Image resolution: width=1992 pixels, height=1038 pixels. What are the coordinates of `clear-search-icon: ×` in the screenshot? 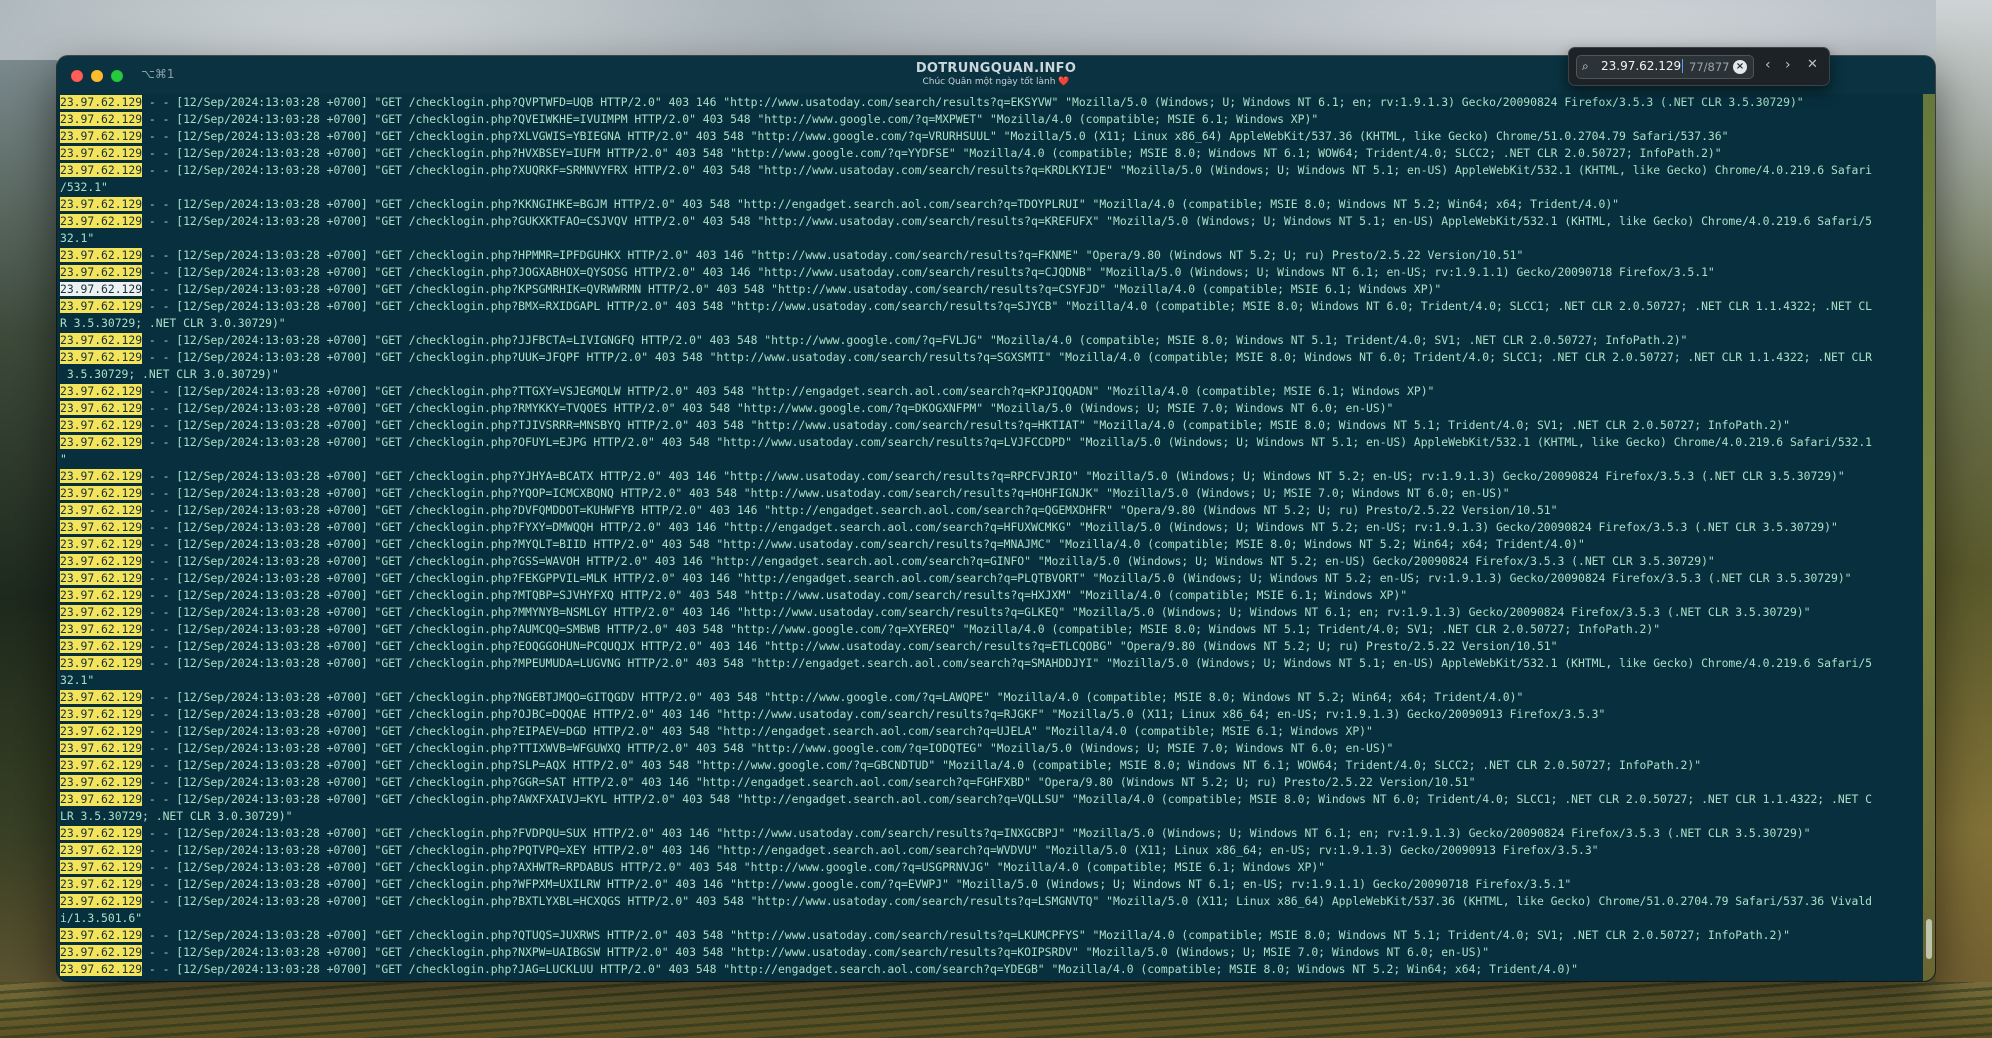 It's located at (1740, 67).